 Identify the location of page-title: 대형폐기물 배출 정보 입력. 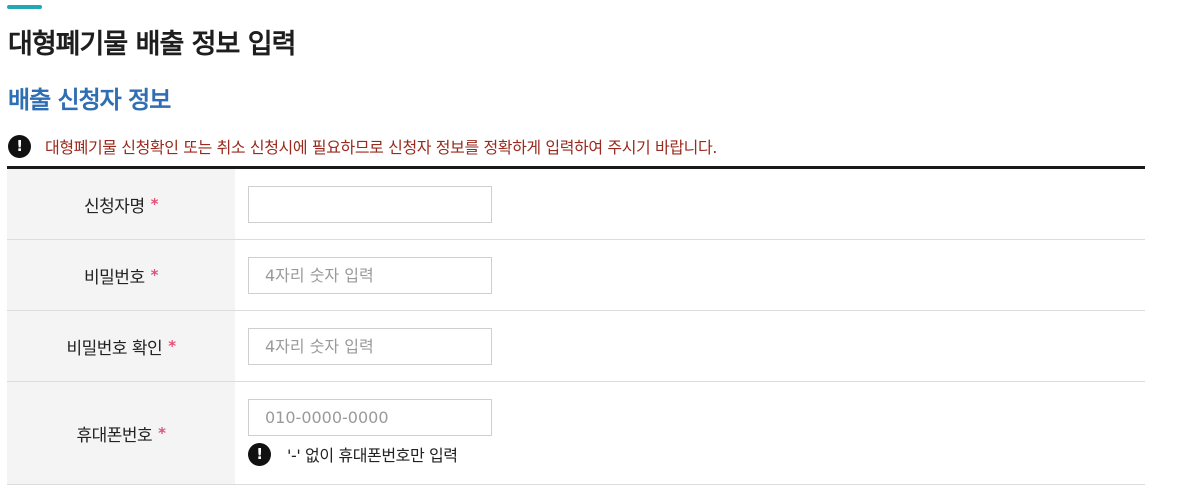
(152, 44).